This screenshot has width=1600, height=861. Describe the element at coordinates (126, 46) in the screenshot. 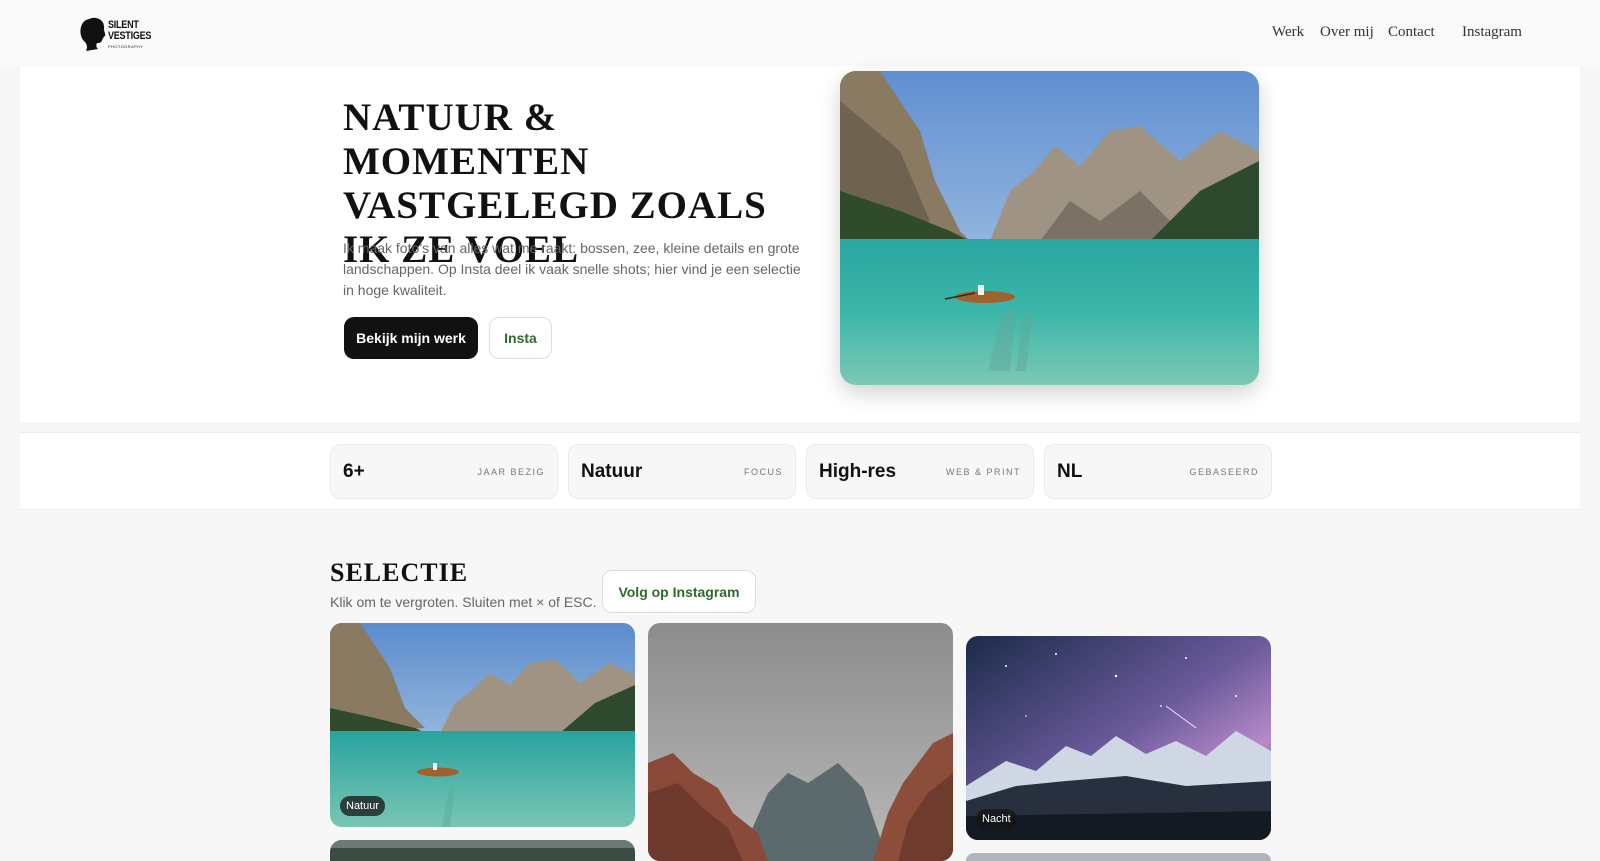

I see `logo-line-3: PHOTOGRAPHY` at that location.